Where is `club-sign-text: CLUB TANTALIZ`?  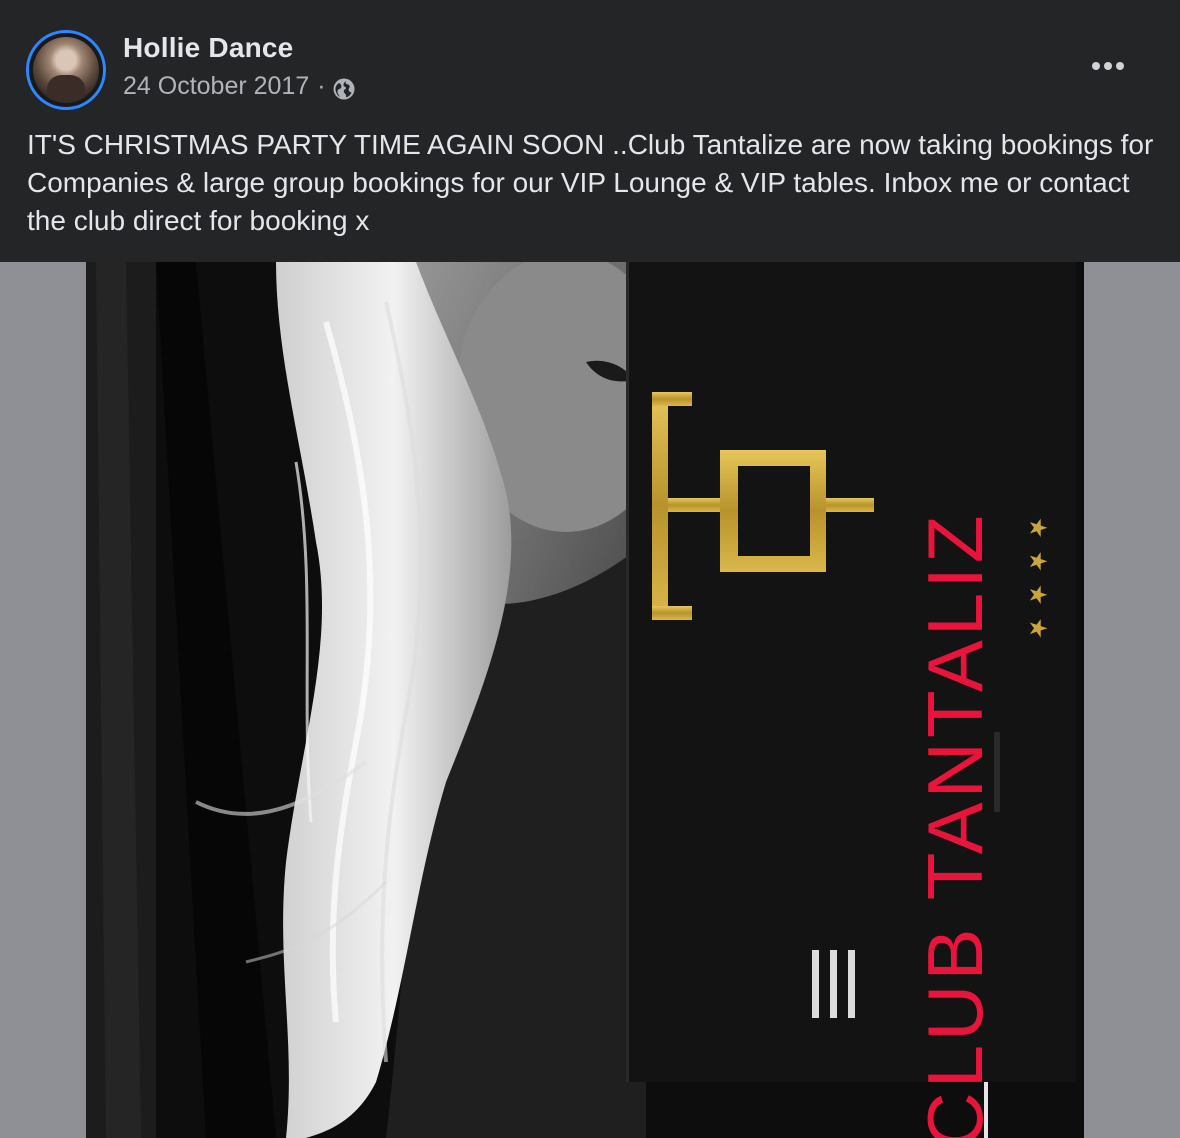 club-sign-text: CLUB TANTALIZ is located at coordinates (955, 824).